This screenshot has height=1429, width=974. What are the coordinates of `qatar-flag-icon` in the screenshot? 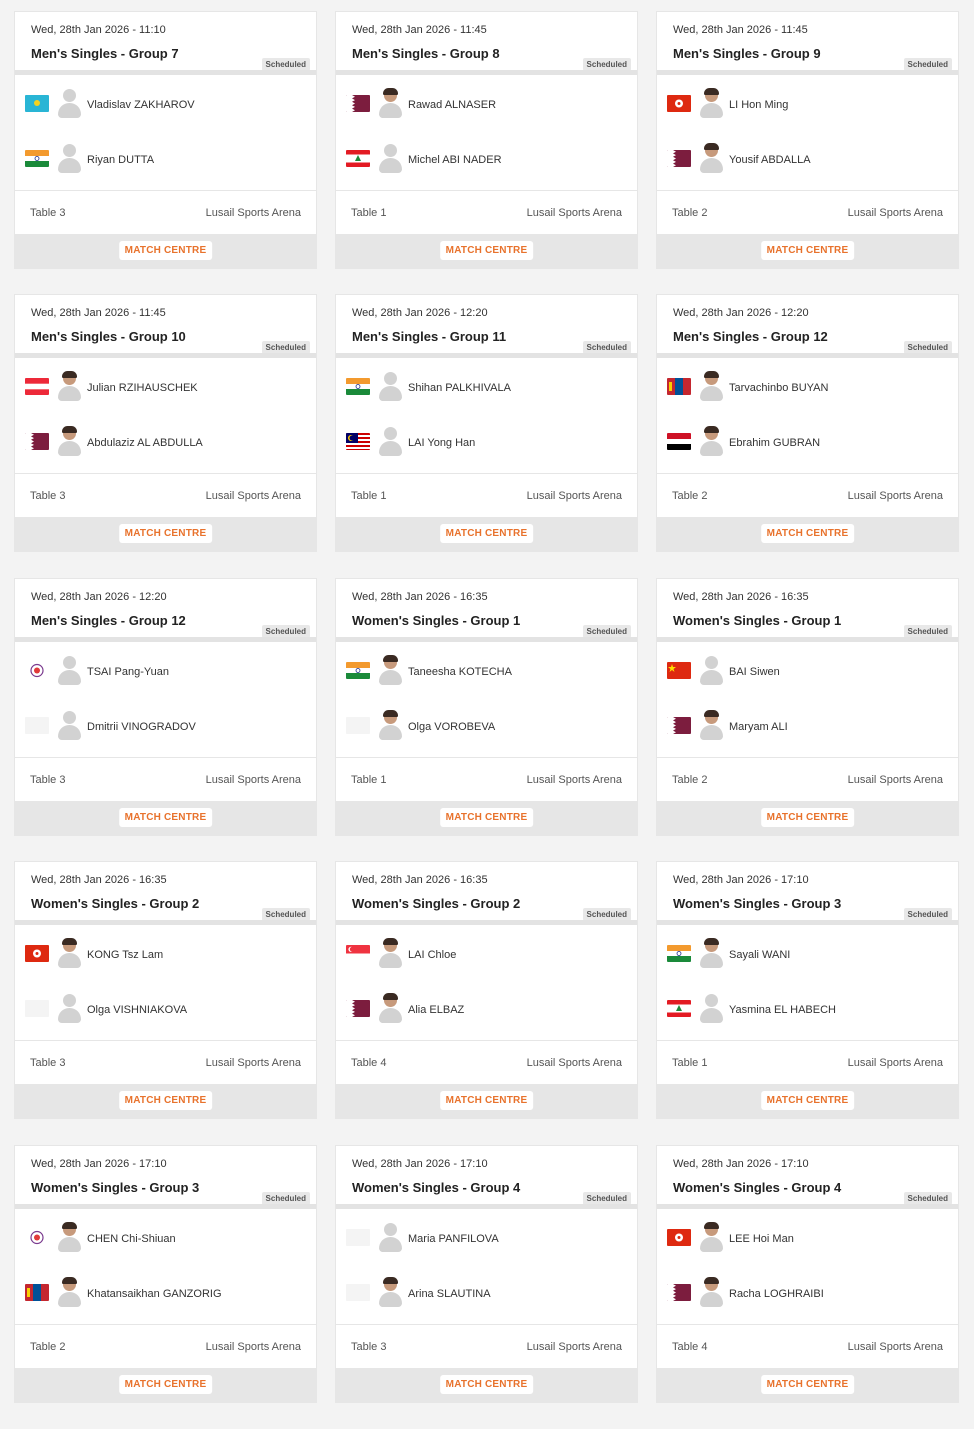 It's located at (679, 158).